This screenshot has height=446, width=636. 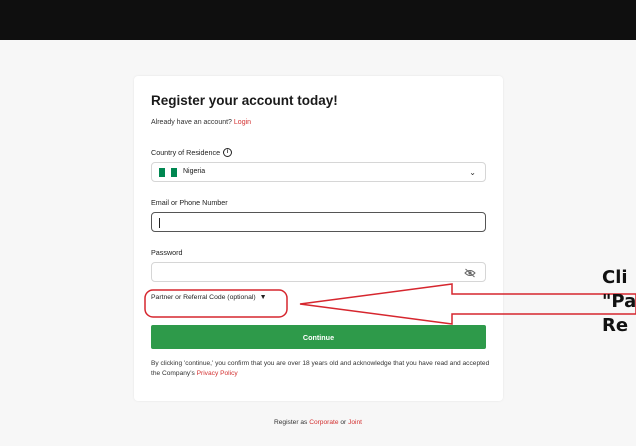 I want to click on email-field, so click(x=318, y=222).